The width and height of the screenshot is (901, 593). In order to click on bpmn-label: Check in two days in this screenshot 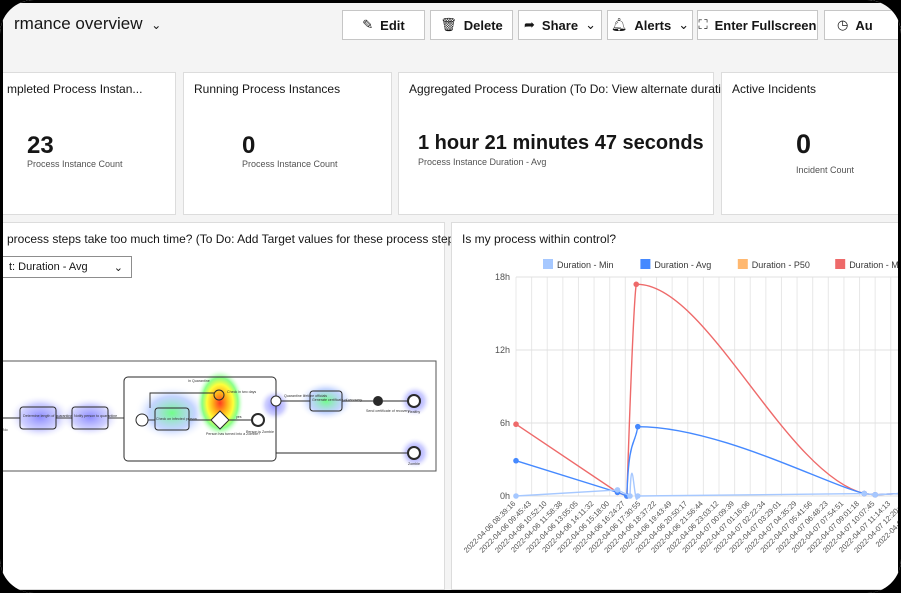, I will do `click(241, 392)`.